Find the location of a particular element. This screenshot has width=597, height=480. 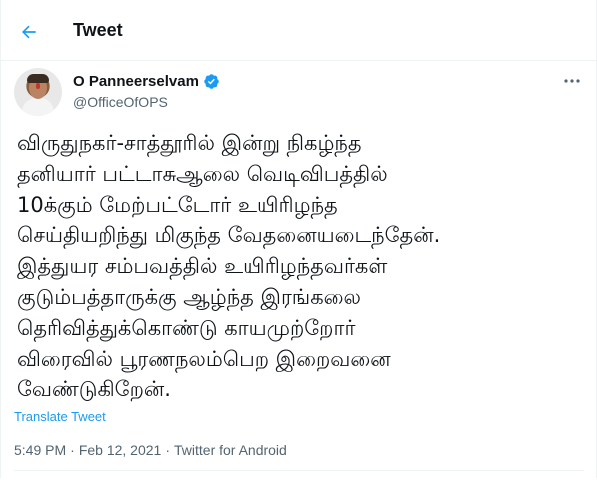

verified-badge-icon is located at coordinates (211, 81).